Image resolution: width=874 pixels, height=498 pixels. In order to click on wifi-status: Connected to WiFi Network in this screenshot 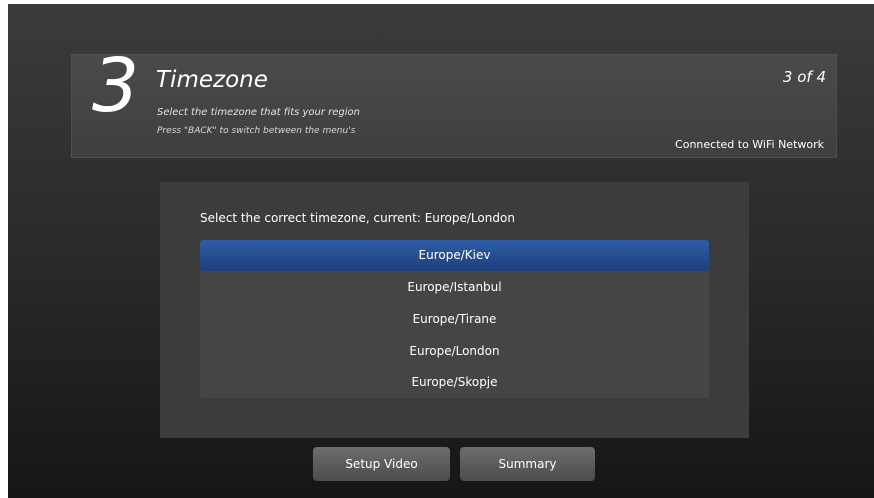, I will do `click(749, 144)`.